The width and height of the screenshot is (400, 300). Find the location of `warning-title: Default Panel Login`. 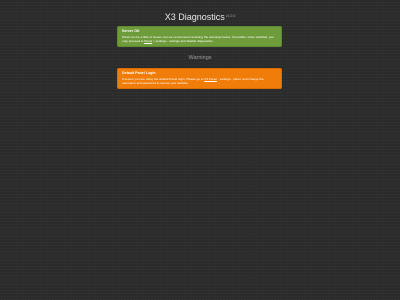

warning-title: Default Panel Login is located at coordinates (139, 73).